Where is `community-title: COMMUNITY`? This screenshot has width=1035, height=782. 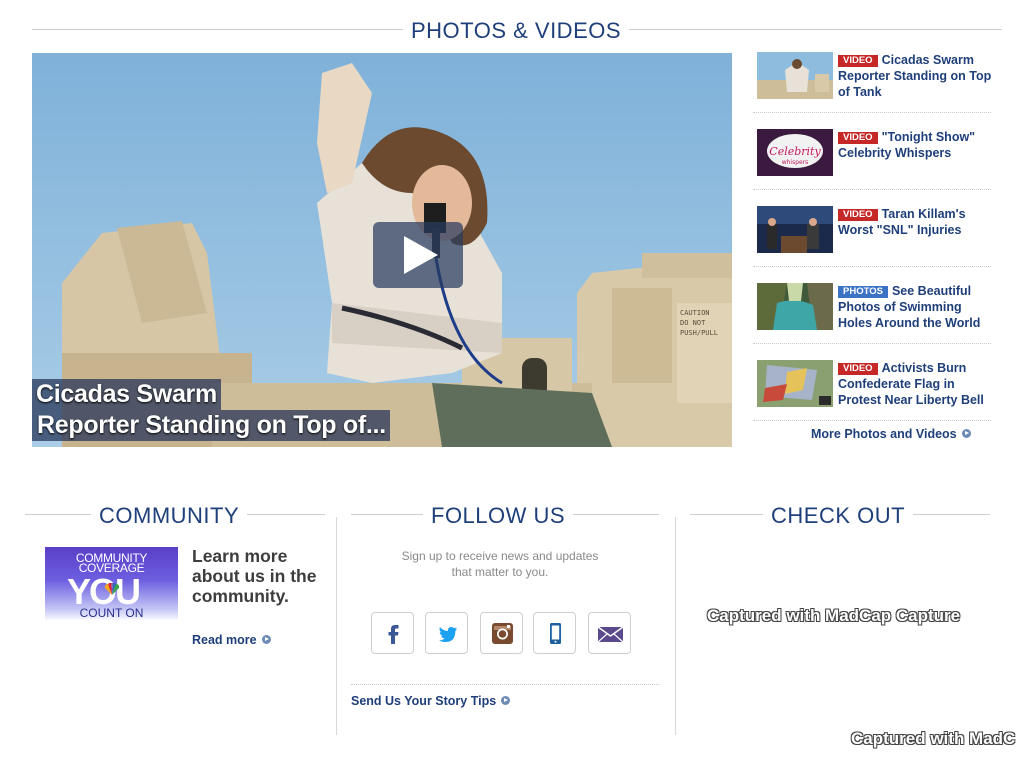
community-title: COMMUNITY is located at coordinates (169, 516).